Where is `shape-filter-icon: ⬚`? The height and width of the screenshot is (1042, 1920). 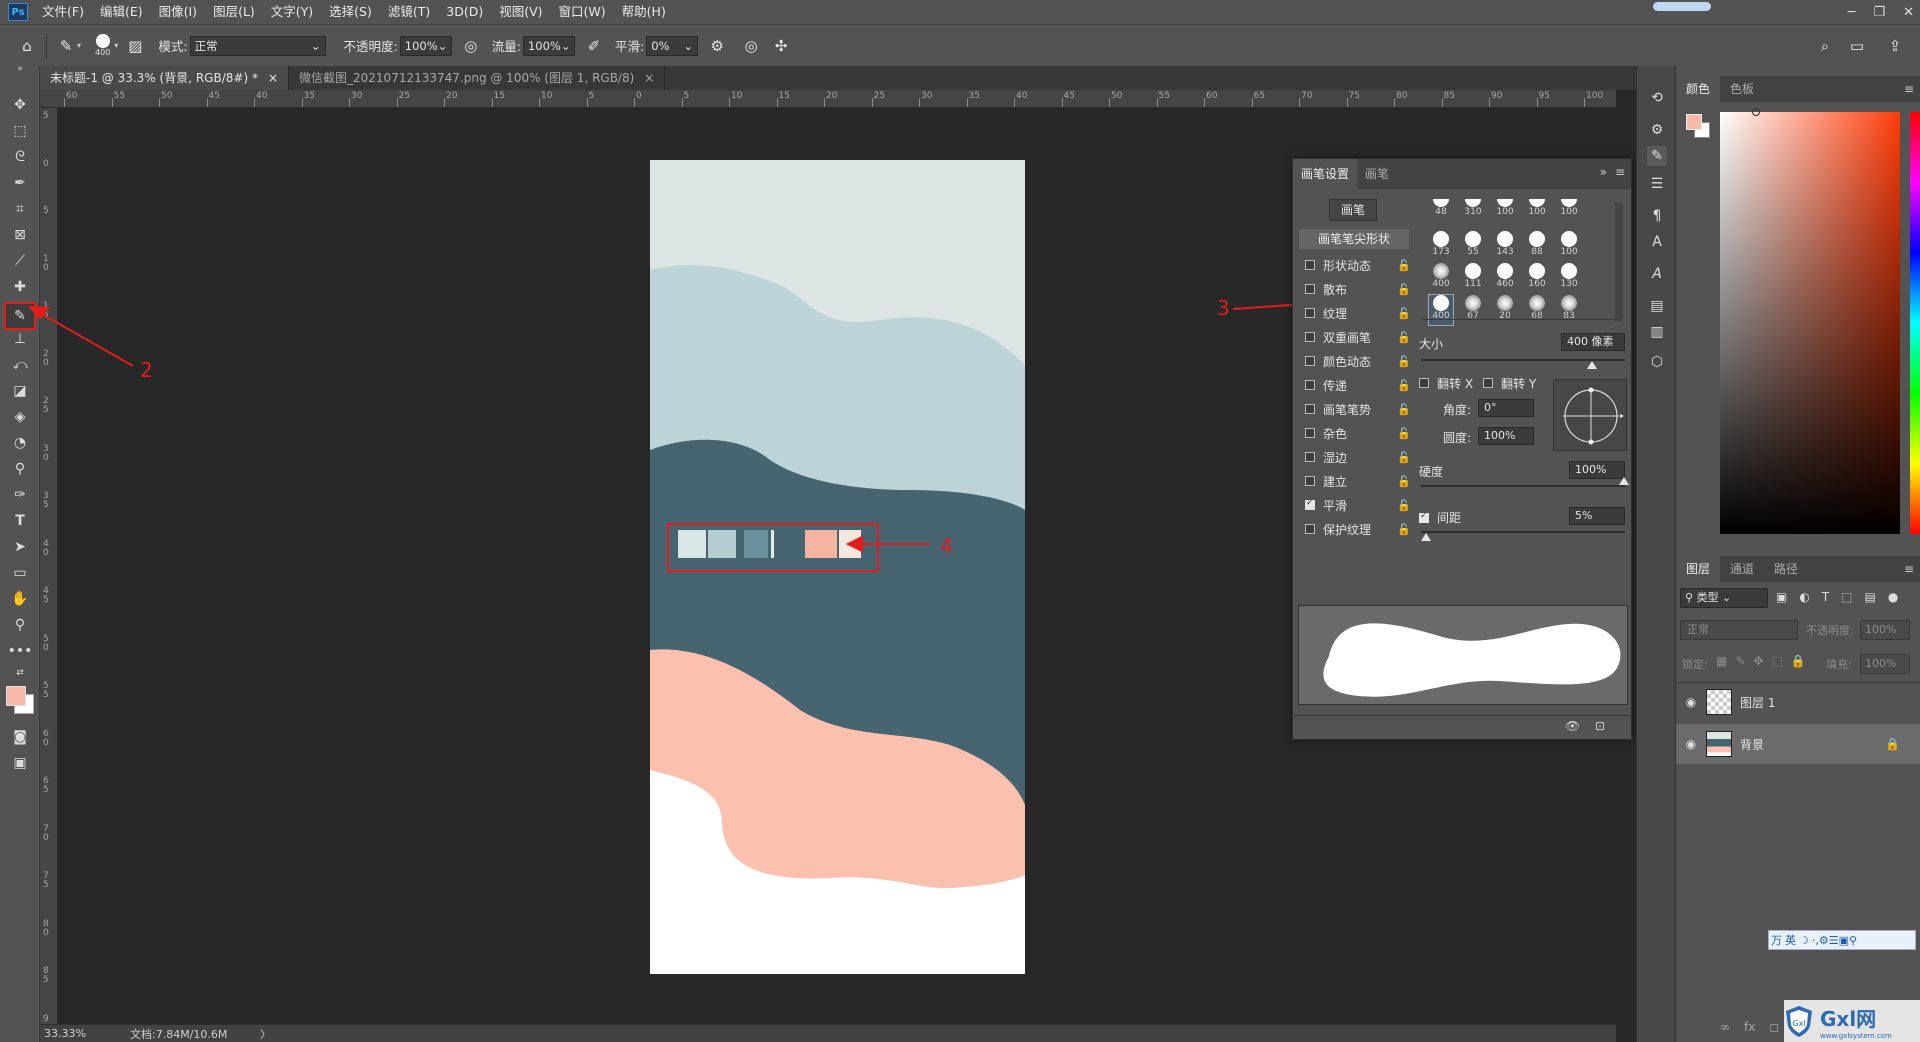 shape-filter-icon: ⬚ is located at coordinates (1846, 597).